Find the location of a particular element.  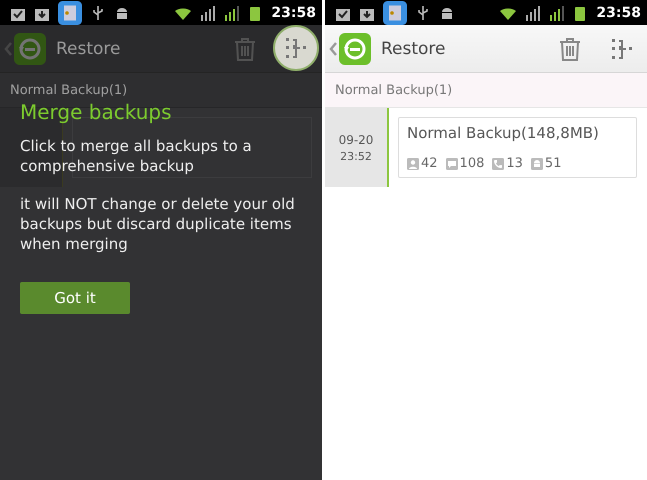

person-icon is located at coordinates (413, 164).